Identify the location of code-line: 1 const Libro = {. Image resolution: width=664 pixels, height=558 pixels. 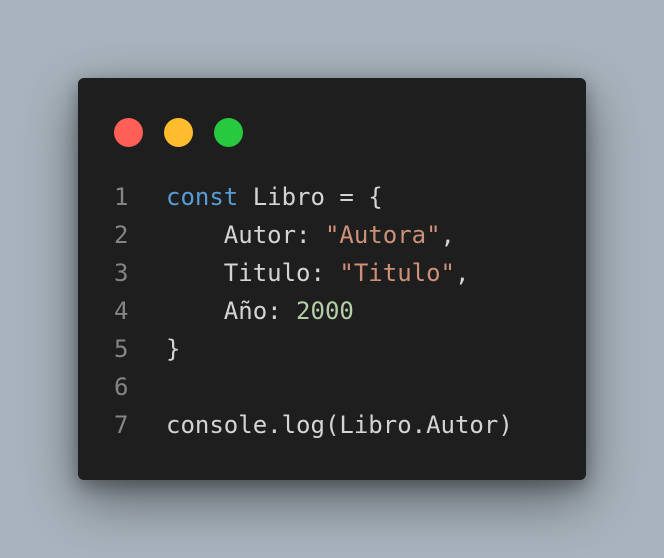
(332, 197).